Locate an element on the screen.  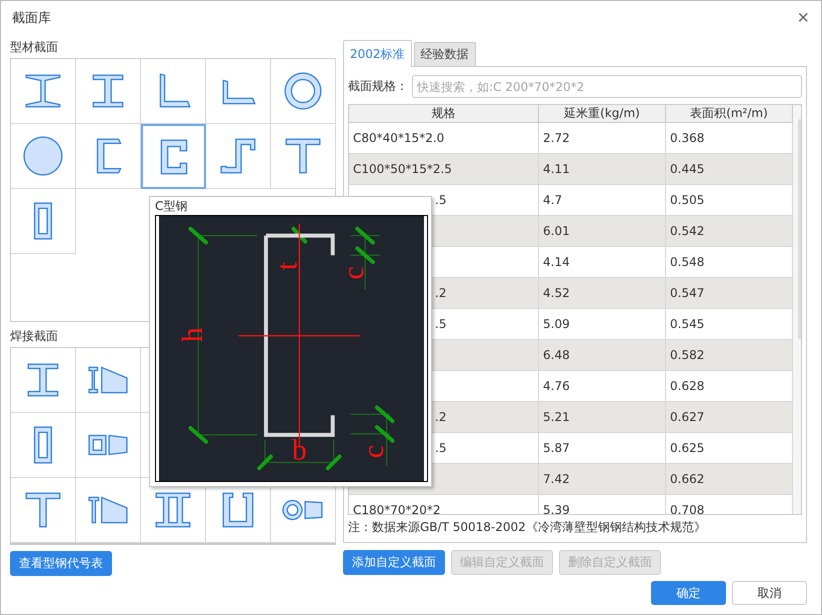
table-cell: 0.368 is located at coordinates (687, 138).